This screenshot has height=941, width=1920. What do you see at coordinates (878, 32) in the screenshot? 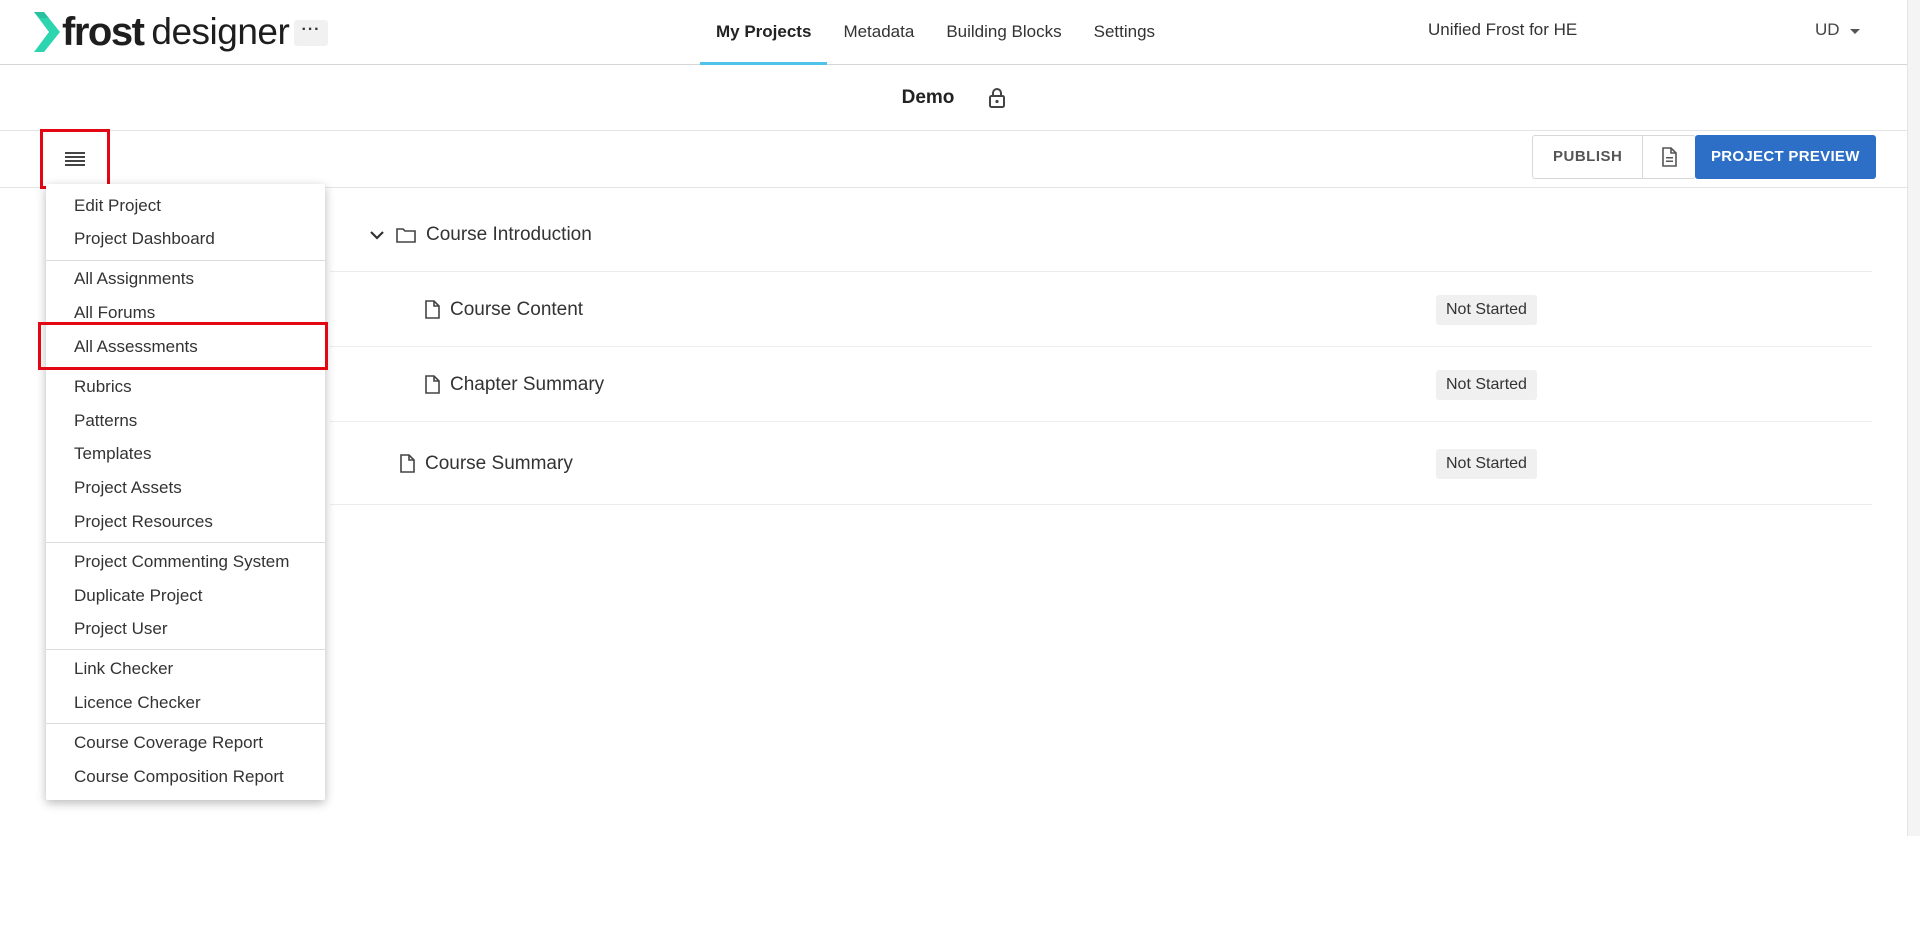
I see `nav-metadata: Metadata` at bounding box center [878, 32].